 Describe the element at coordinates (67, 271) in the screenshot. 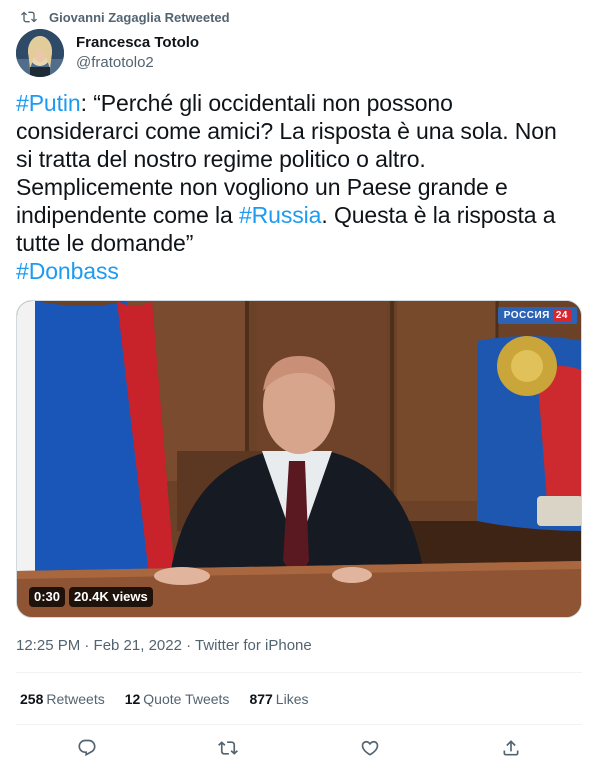

I see `hashtag-donbass: #Donbass` at that location.